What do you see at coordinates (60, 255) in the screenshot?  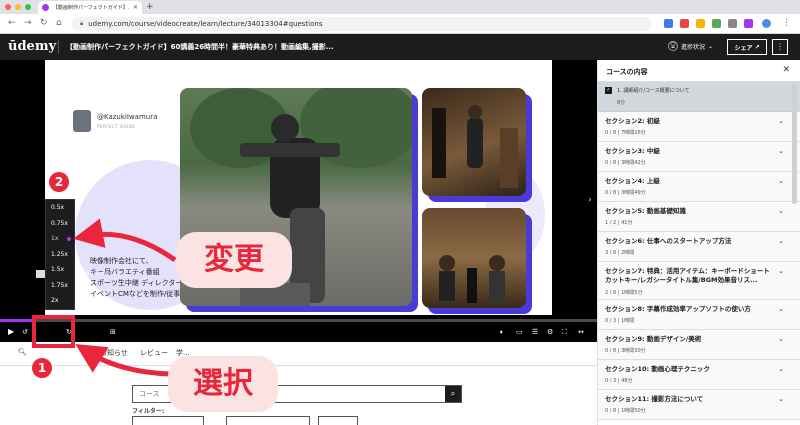 I see `speed-option: 1.25x` at bounding box center [60, 255].